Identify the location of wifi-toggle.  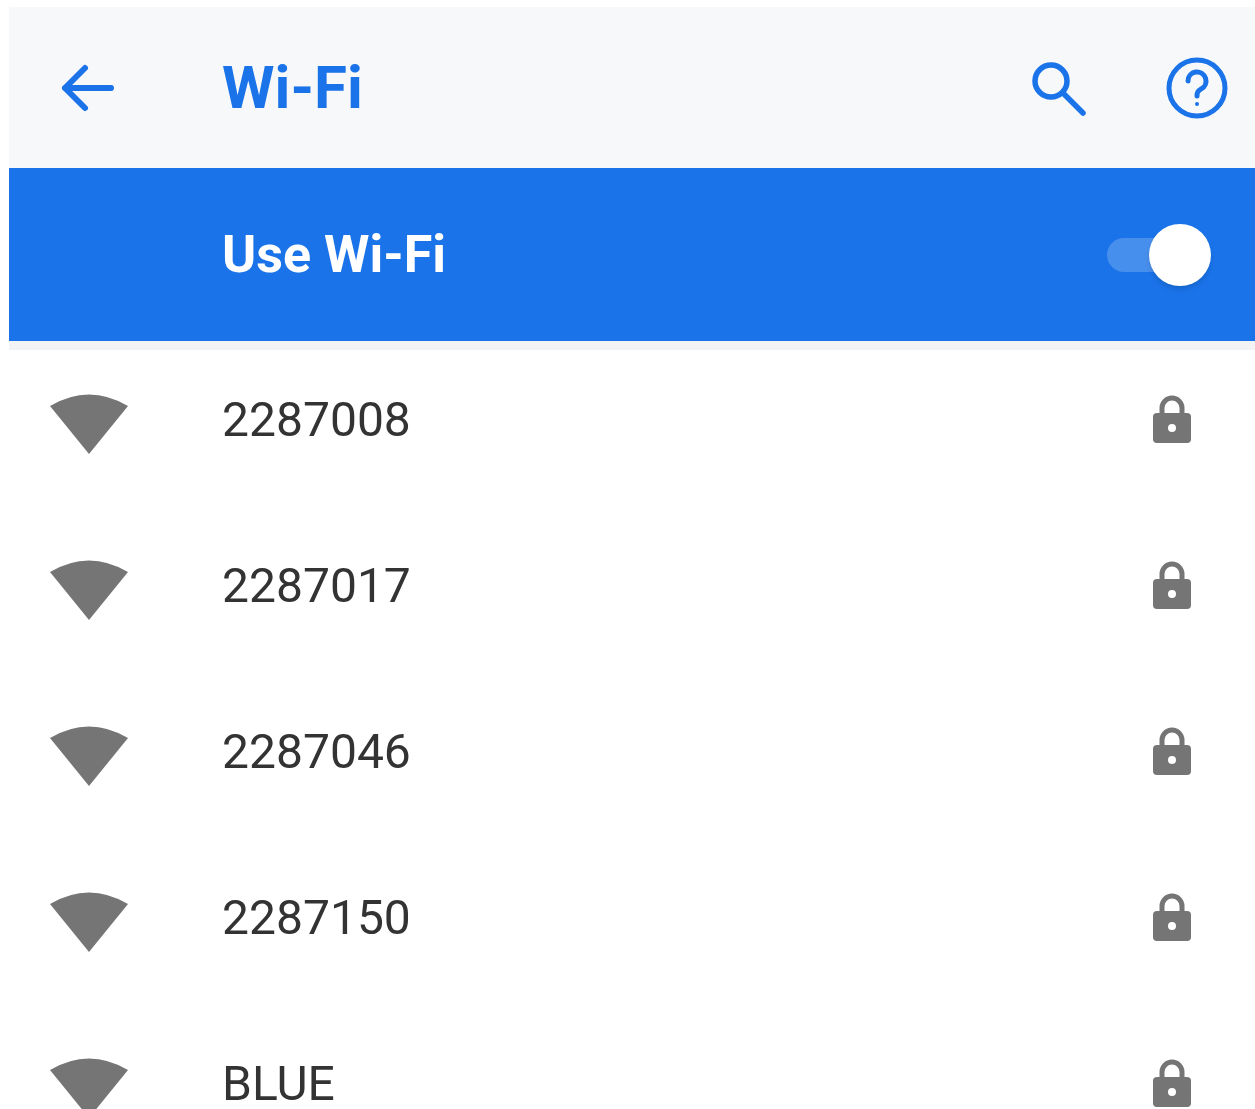
(1159, 254).